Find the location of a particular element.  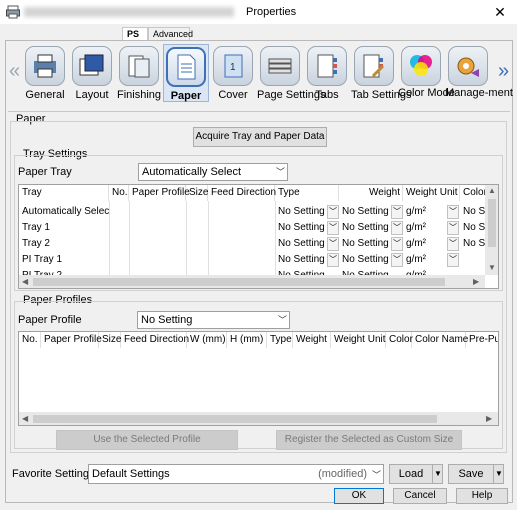

svg-text: 1 is located at coordinates (233, 67).